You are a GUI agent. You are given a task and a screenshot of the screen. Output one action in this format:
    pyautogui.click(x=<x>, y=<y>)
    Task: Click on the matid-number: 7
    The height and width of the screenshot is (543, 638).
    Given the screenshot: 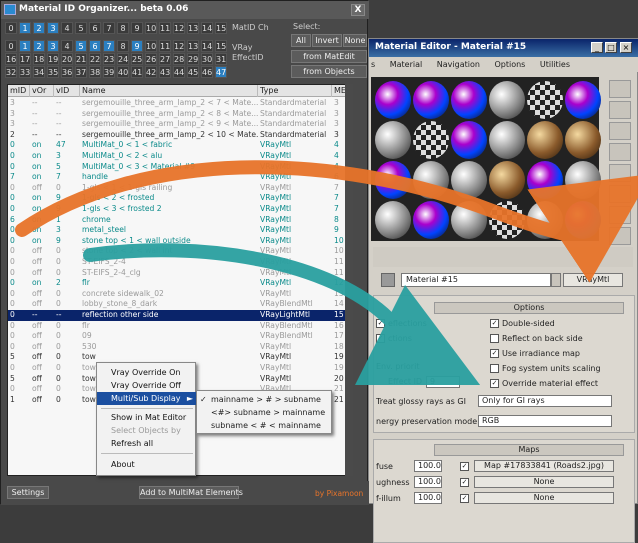 What is the action you would take?
    pyautogui.click(x=109, y=28)
    